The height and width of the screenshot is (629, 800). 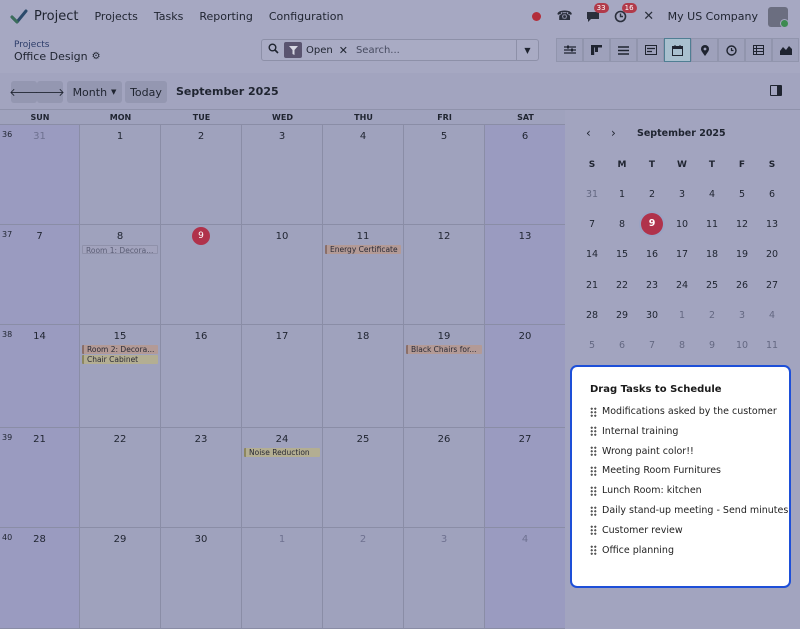 I want to click on mini-calendar-day: 22, so click(x=622, y=285).